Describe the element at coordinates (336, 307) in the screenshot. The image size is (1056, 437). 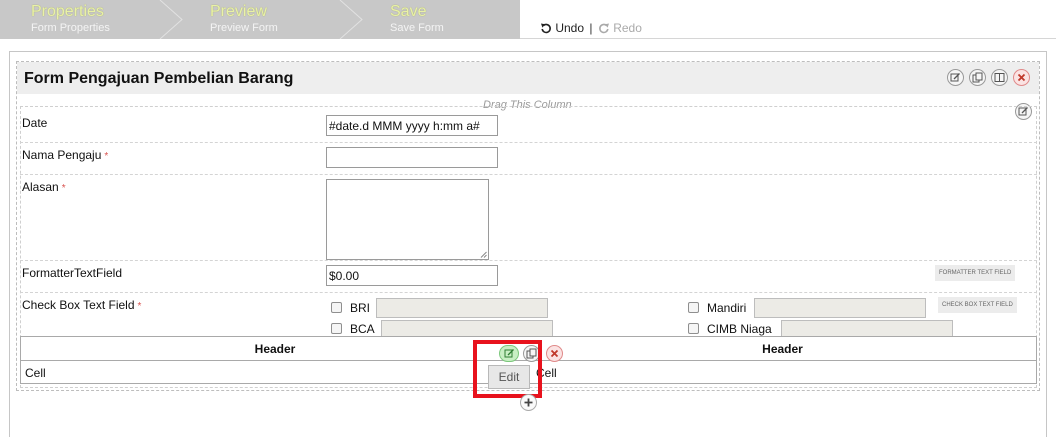
I see `checkbox-bri` at that location.